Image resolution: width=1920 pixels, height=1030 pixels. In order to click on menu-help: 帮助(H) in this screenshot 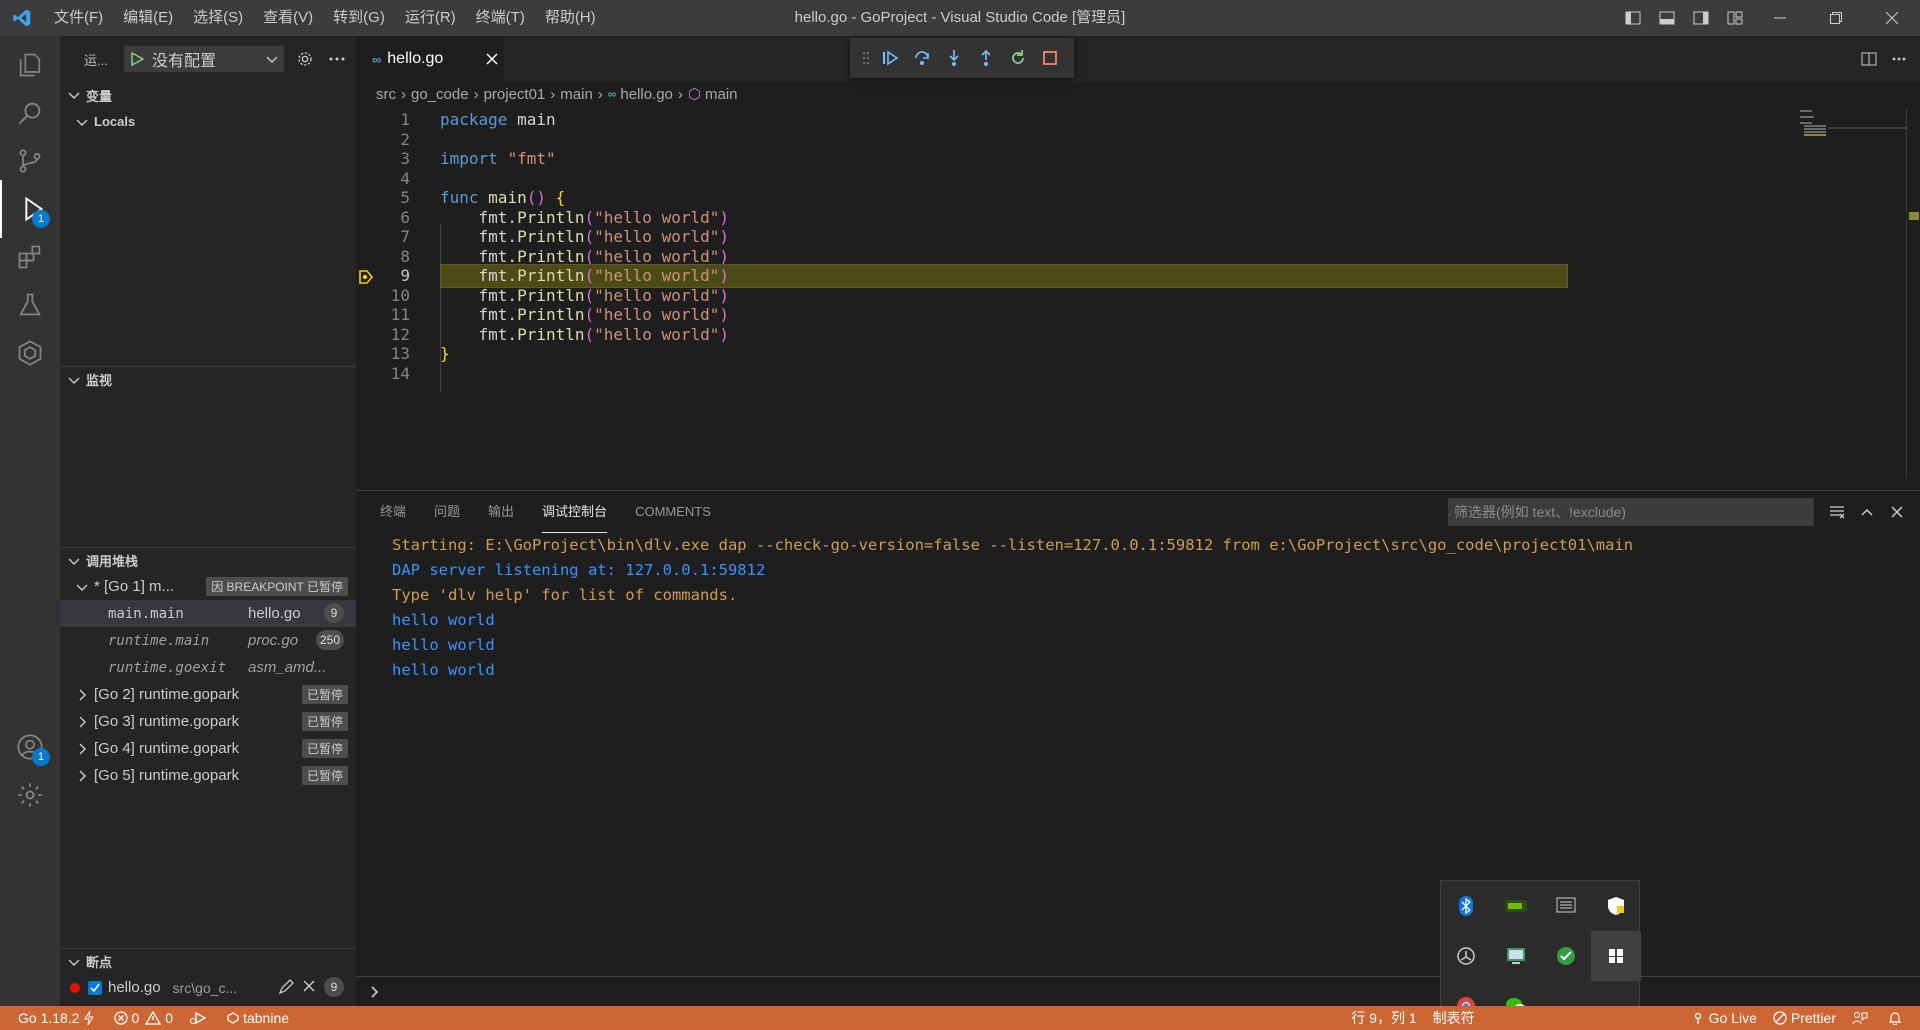, I will do `click(570, 18)`.